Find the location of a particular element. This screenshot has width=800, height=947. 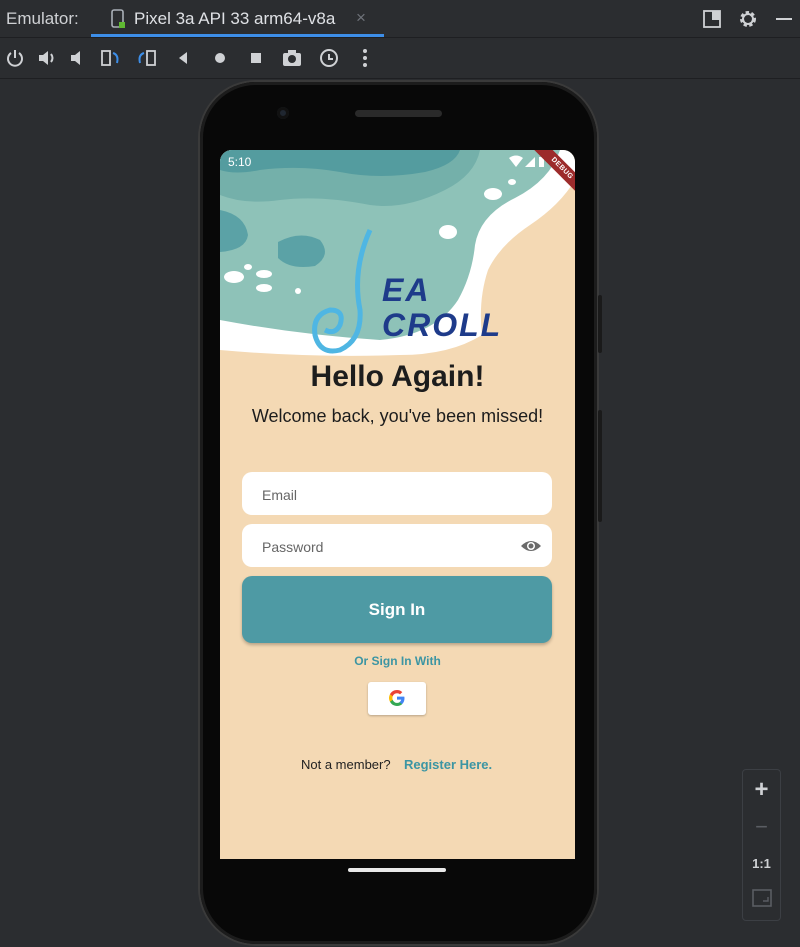

overview-icon is located at coordinates (256, 58).